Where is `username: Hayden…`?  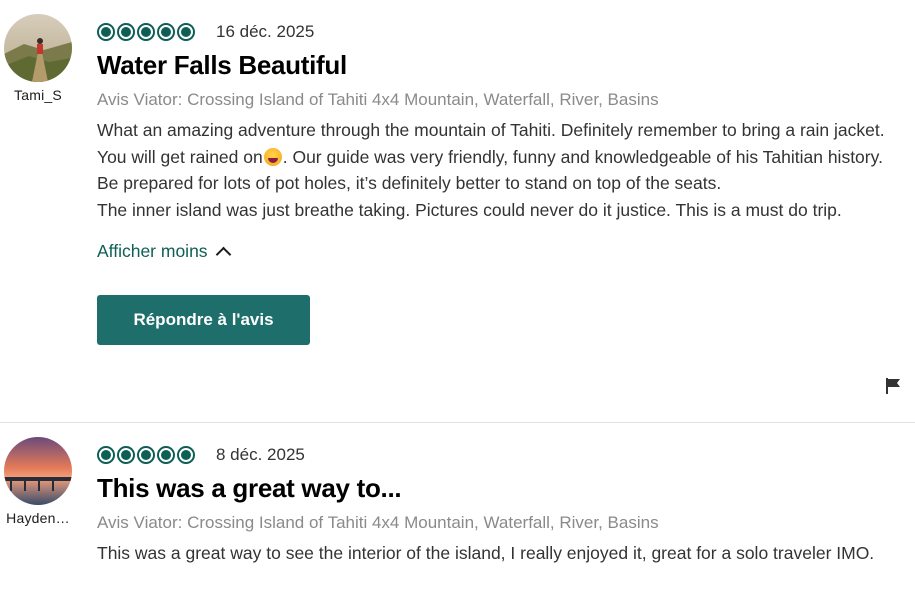
username: Hayden… is located at coordinates (38, 518).